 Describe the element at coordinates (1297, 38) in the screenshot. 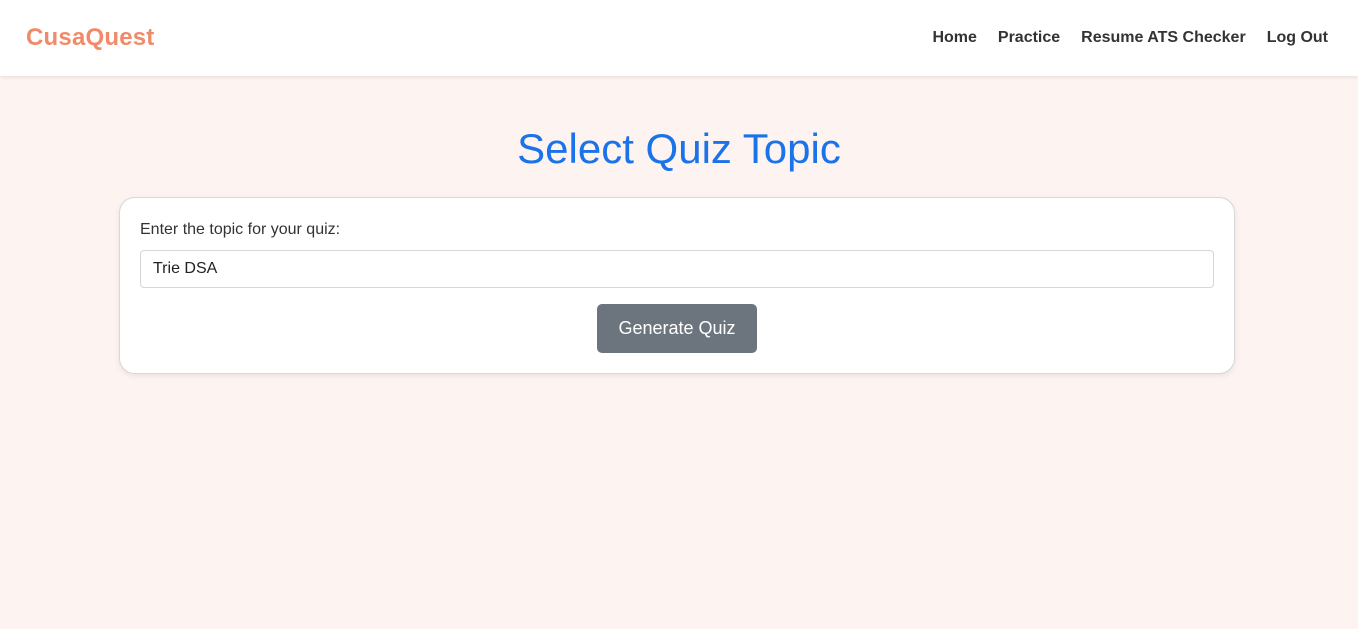

I see `nav-link-log-out: Log Out` at that location.